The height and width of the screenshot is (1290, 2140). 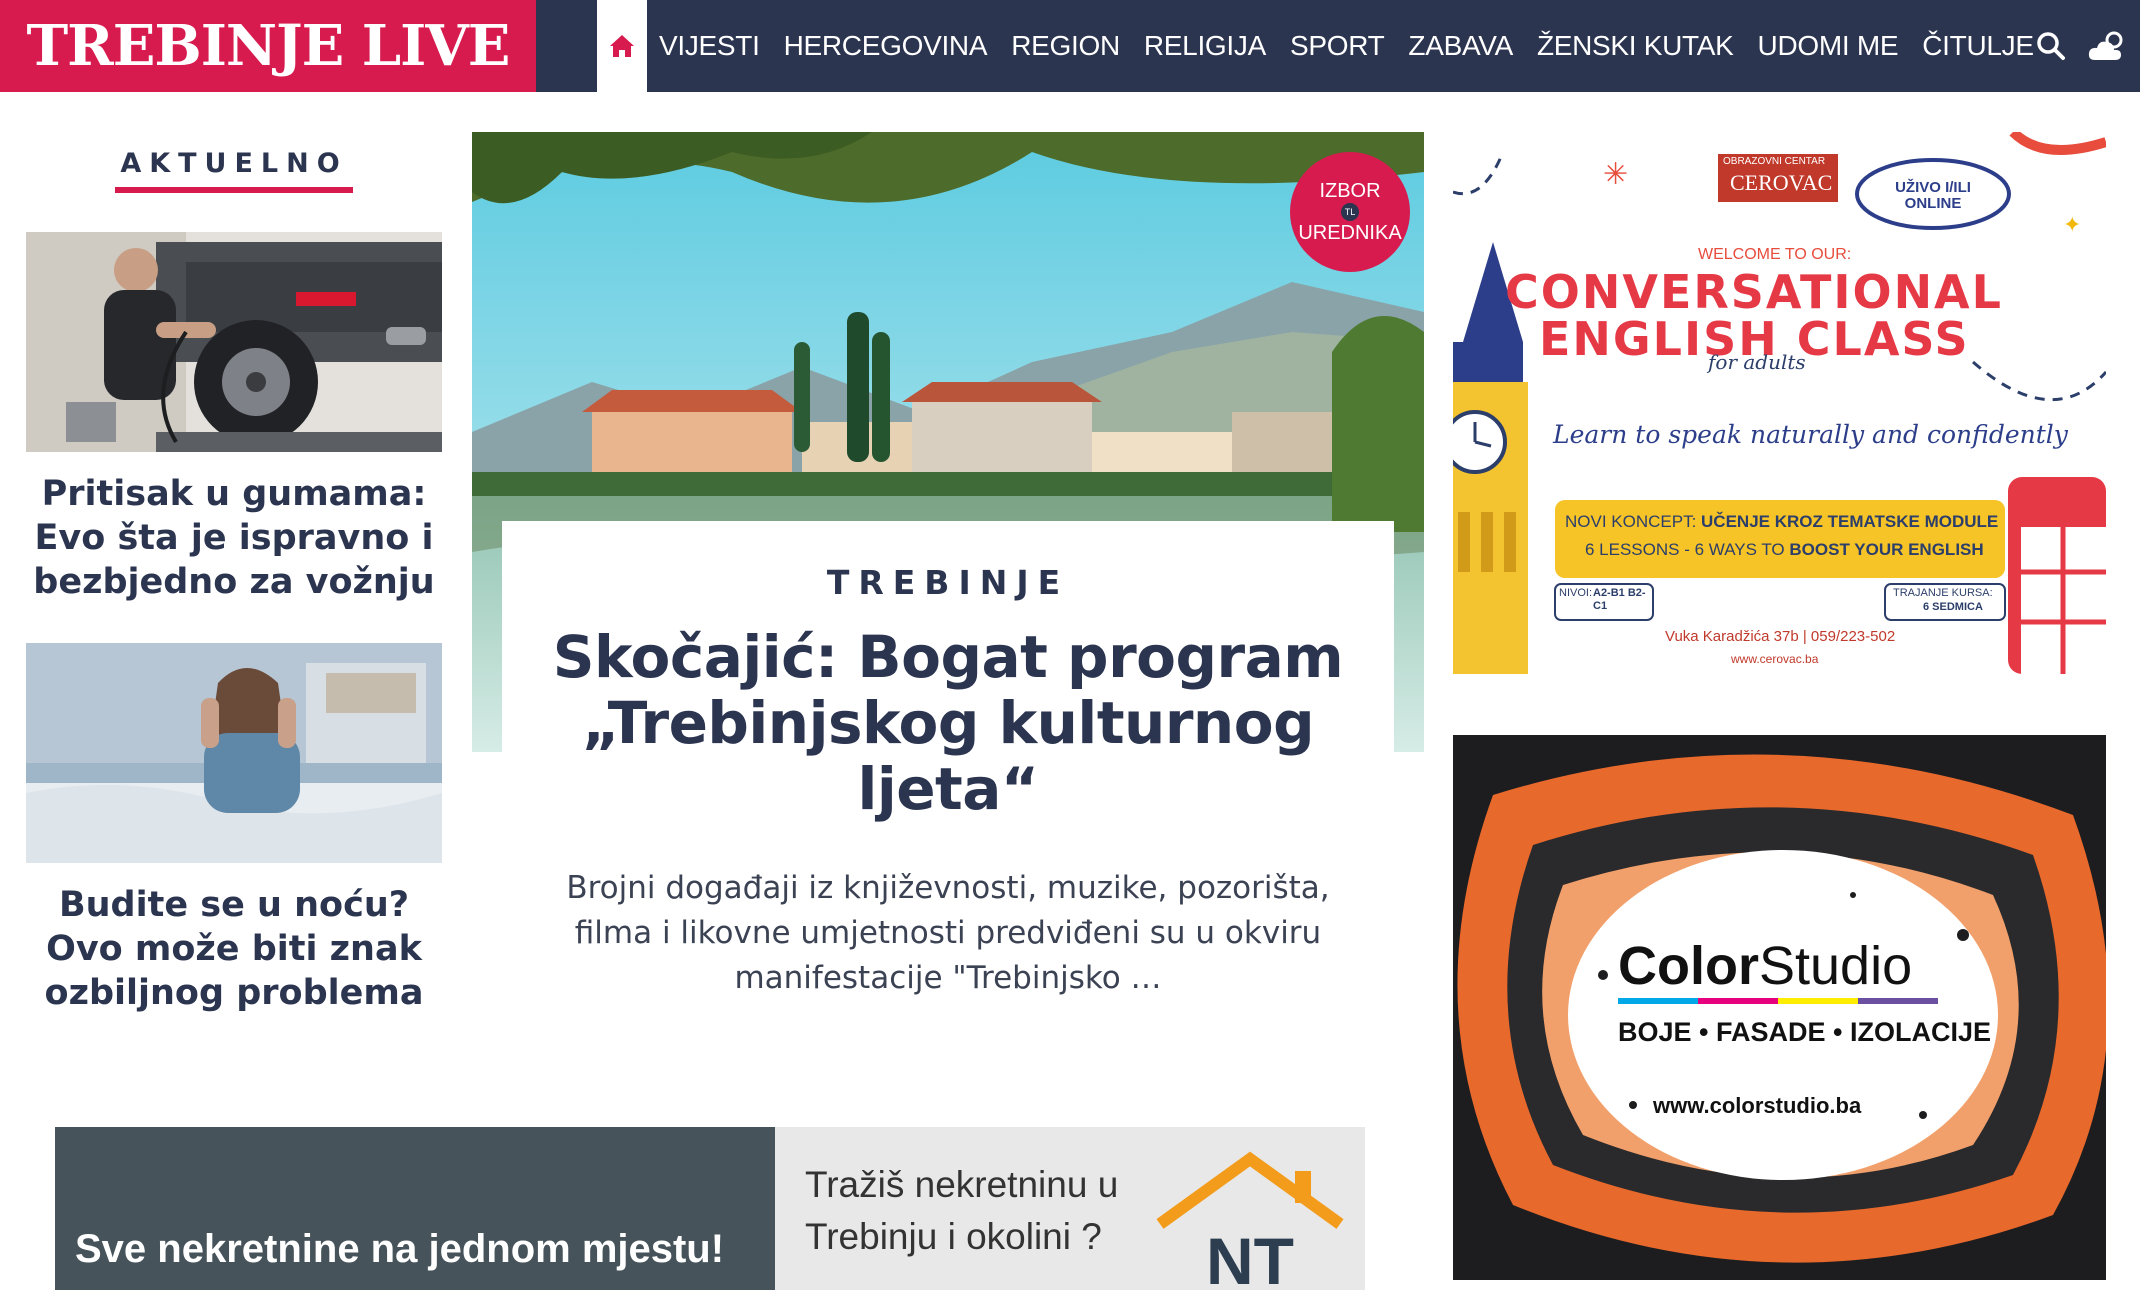 What do you see at coordinates (1754, 292) in the screenshot?
I see `ad-english-title-line1: CONVERSATIONAL` at bounding box center [1754, 292].